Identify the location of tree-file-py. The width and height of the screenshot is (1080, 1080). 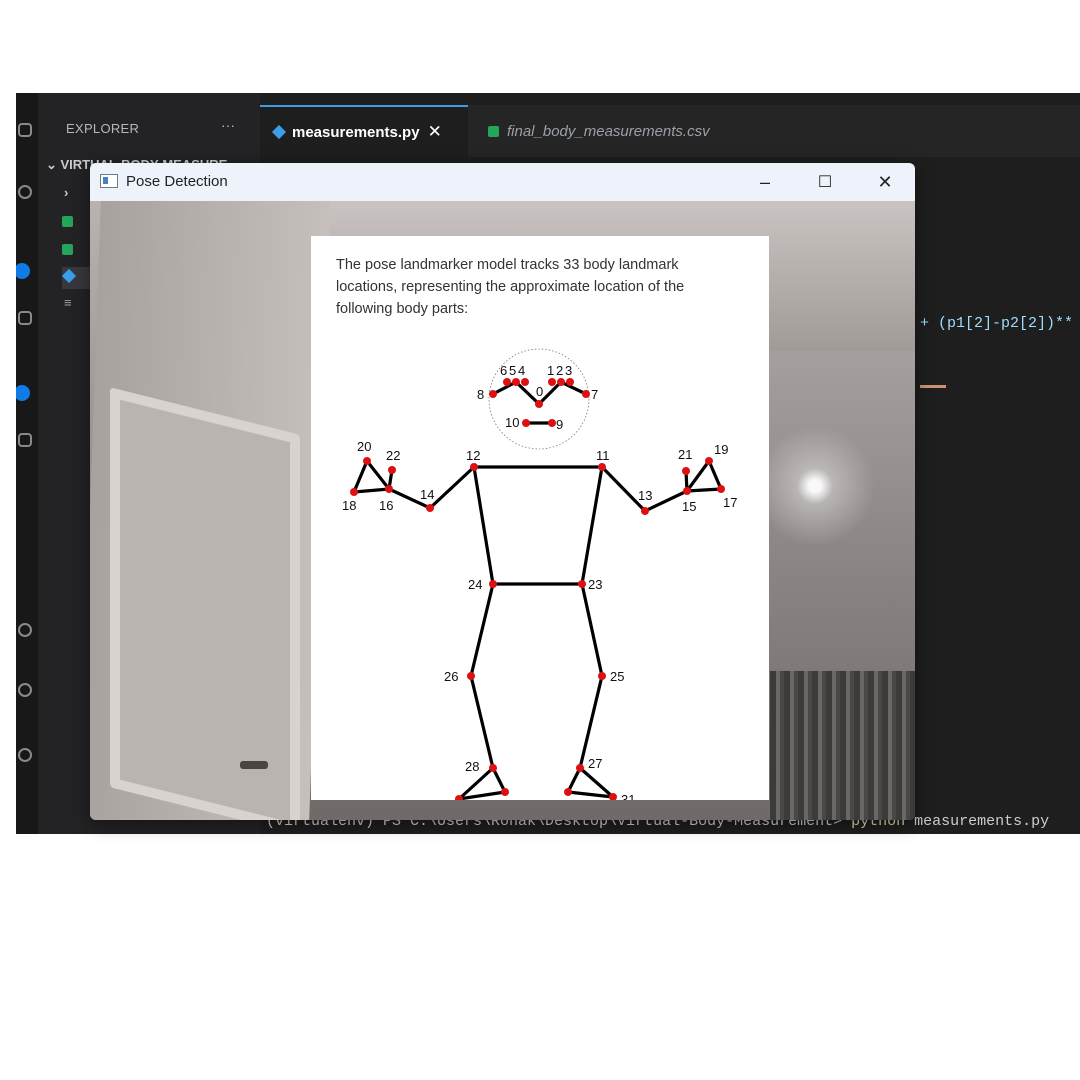
(69, 277).